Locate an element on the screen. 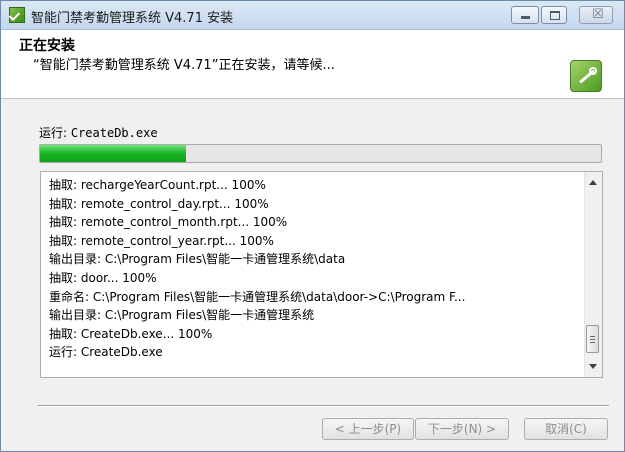 The image size is (625, 452). log-line: 抽取: remote_control_day.rpt... 100% is located at coordinates (159, 203).